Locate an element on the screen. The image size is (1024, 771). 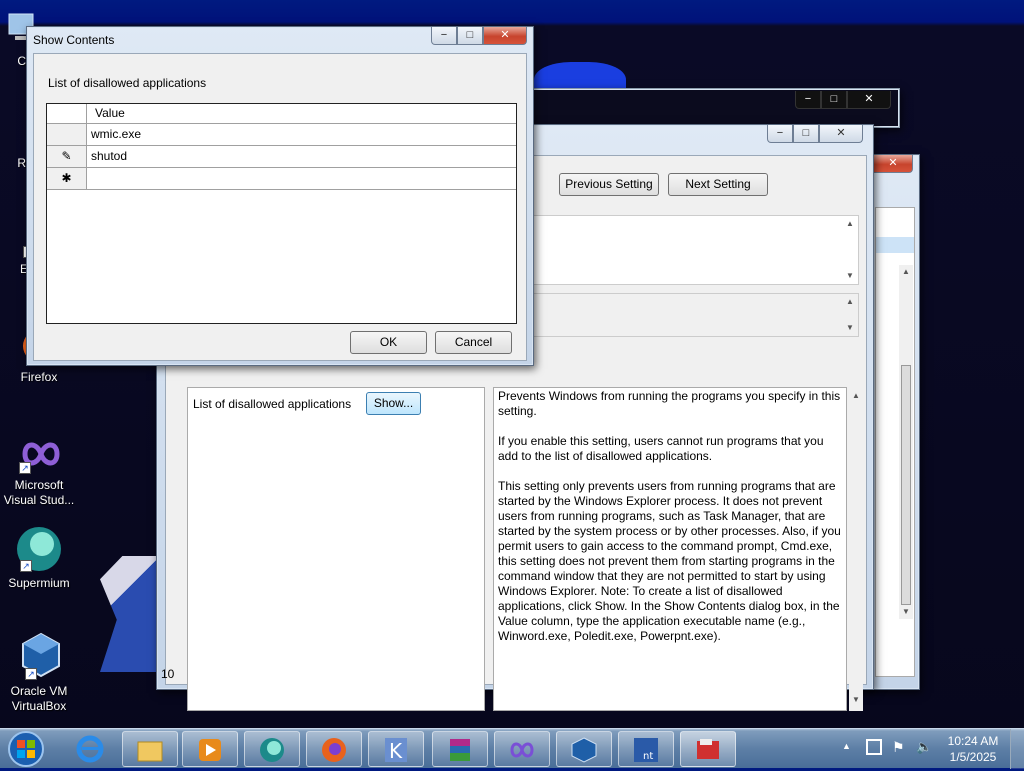
action-center-flag-icon: ⚑ is located at coordinates (898, 747).